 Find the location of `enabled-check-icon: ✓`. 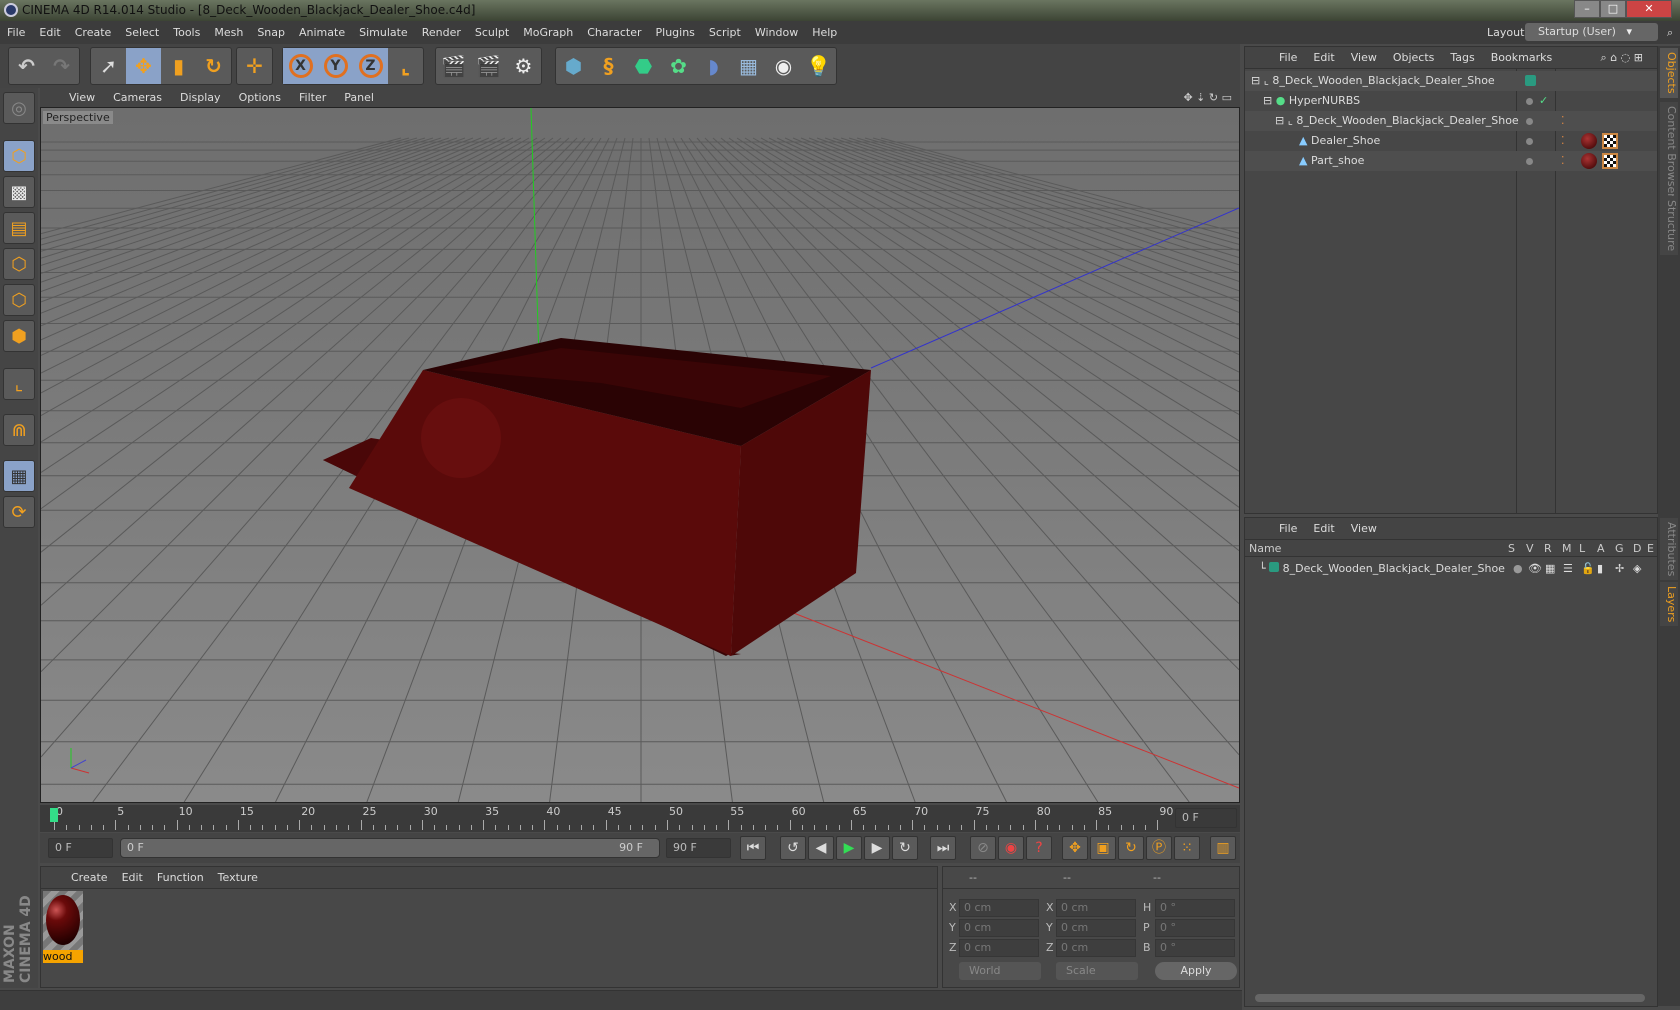

enabled-check-icon: ✓ is located at coordinates (1543, 101).